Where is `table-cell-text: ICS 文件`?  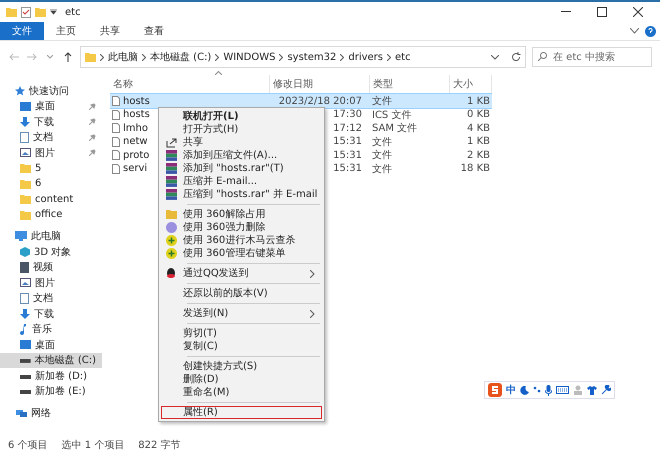
table-cell-text: ICS 文件 is located at coordinates (391, 115).